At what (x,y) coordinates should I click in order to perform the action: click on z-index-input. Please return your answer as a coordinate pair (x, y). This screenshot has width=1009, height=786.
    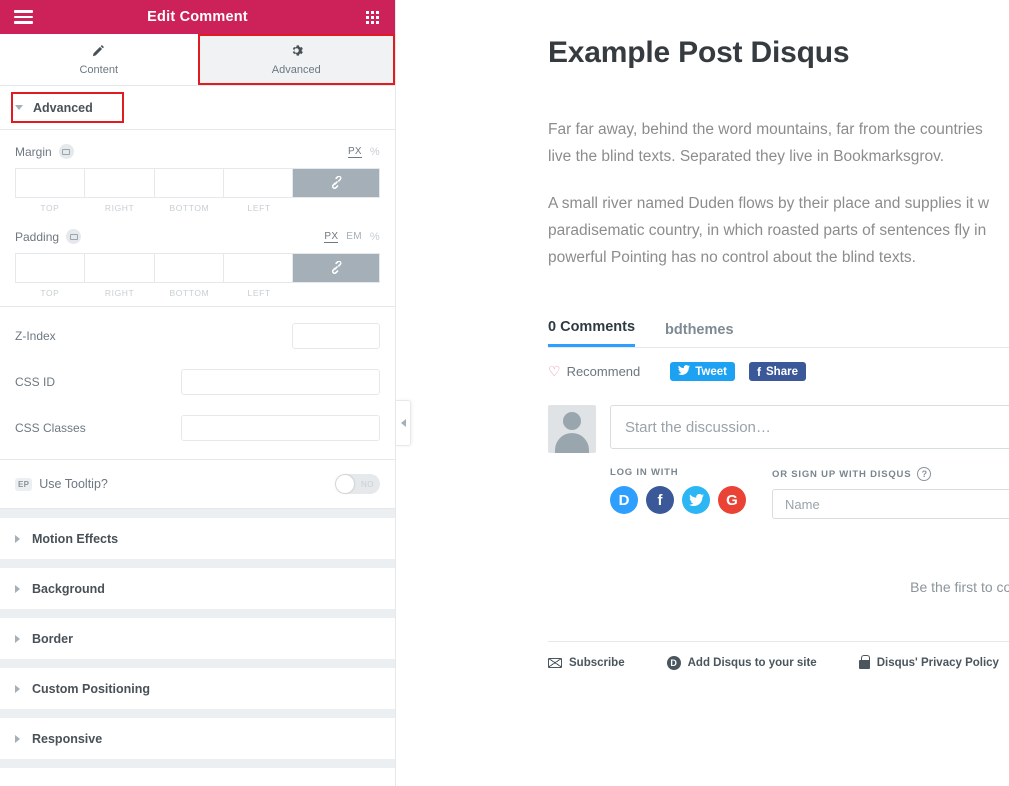
    Looking at the image, I should click on (336, 336).